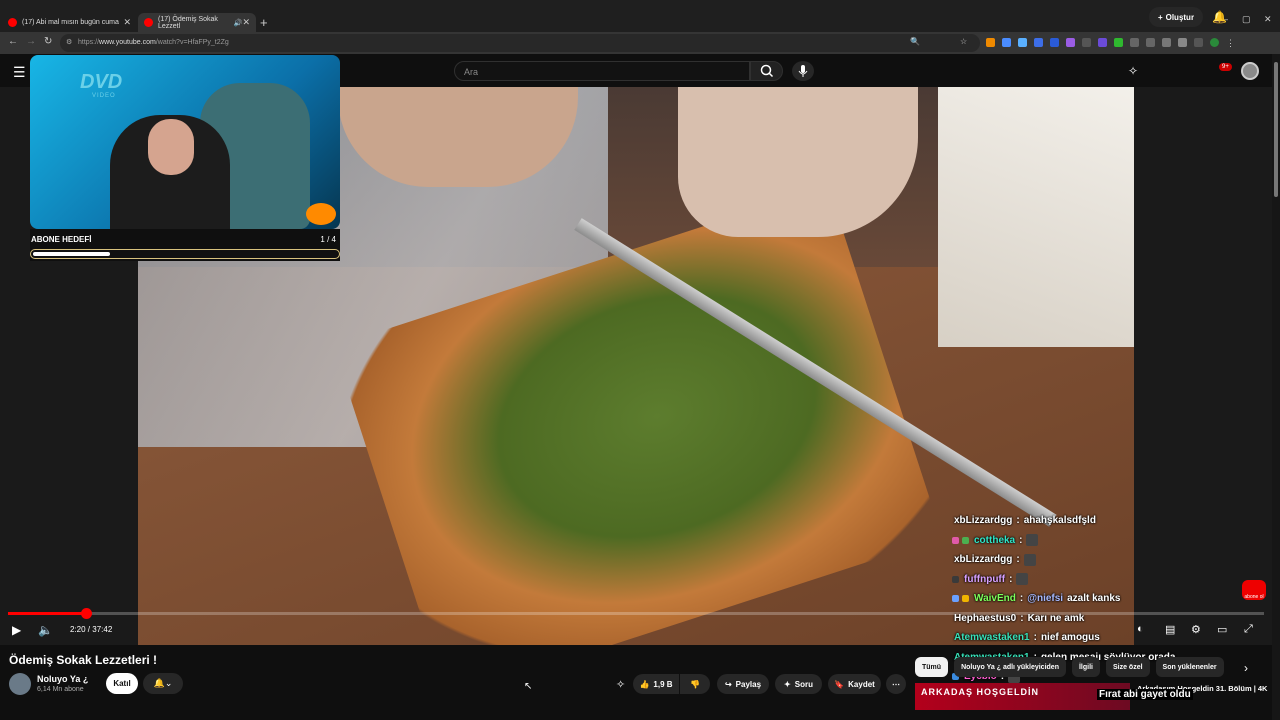 This screenshot has width=1280, height=720. Describe the element at coordinates (1276, 129) in the screenshot. I see `scroll-thumb` at that location.